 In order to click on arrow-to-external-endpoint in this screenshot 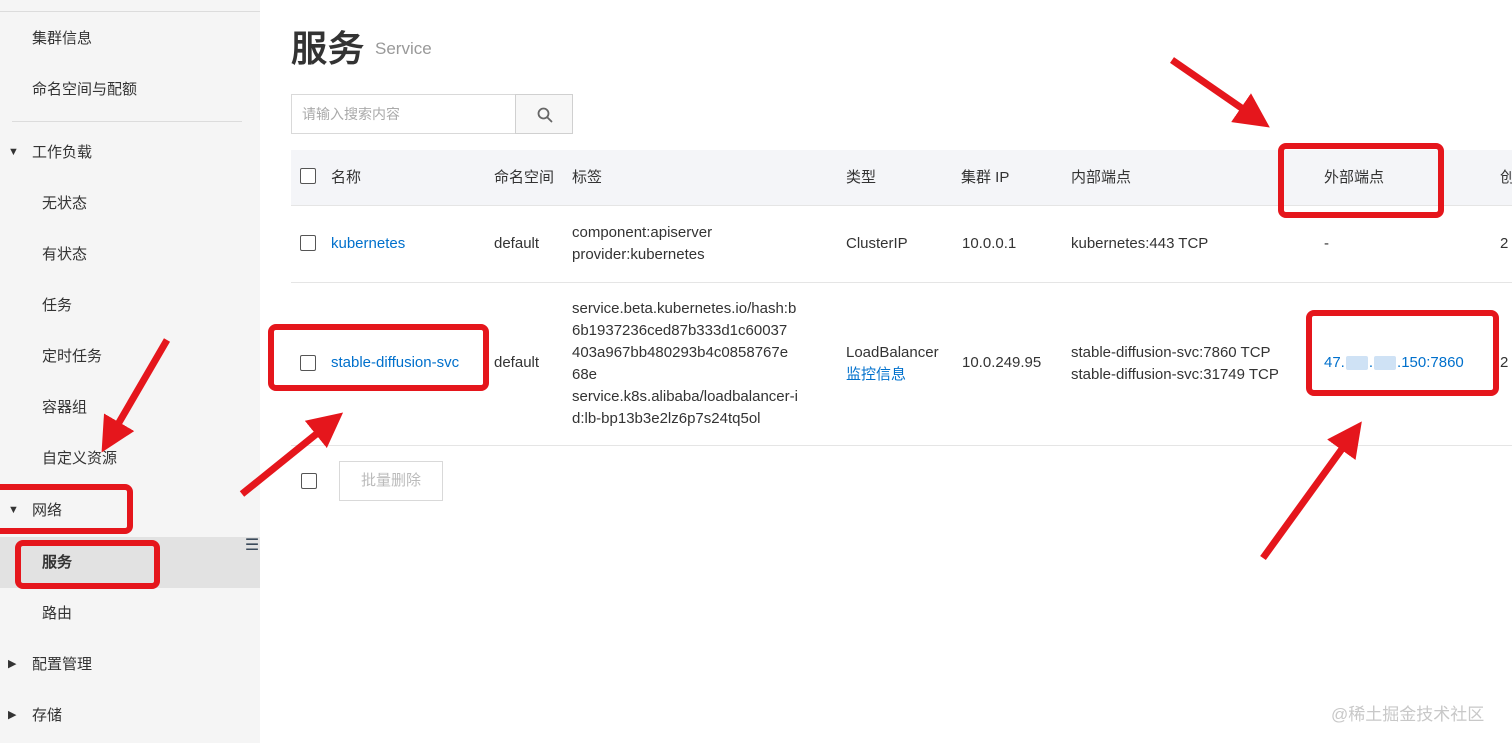, I will do `click(1311, 491)`.